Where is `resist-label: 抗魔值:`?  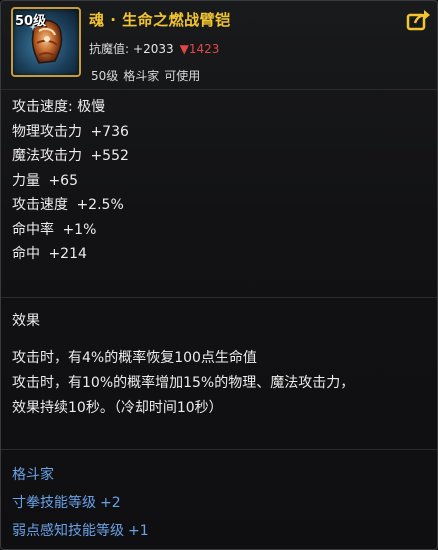
resist-label: 抗魔值: is located at coordinates (109, 49).